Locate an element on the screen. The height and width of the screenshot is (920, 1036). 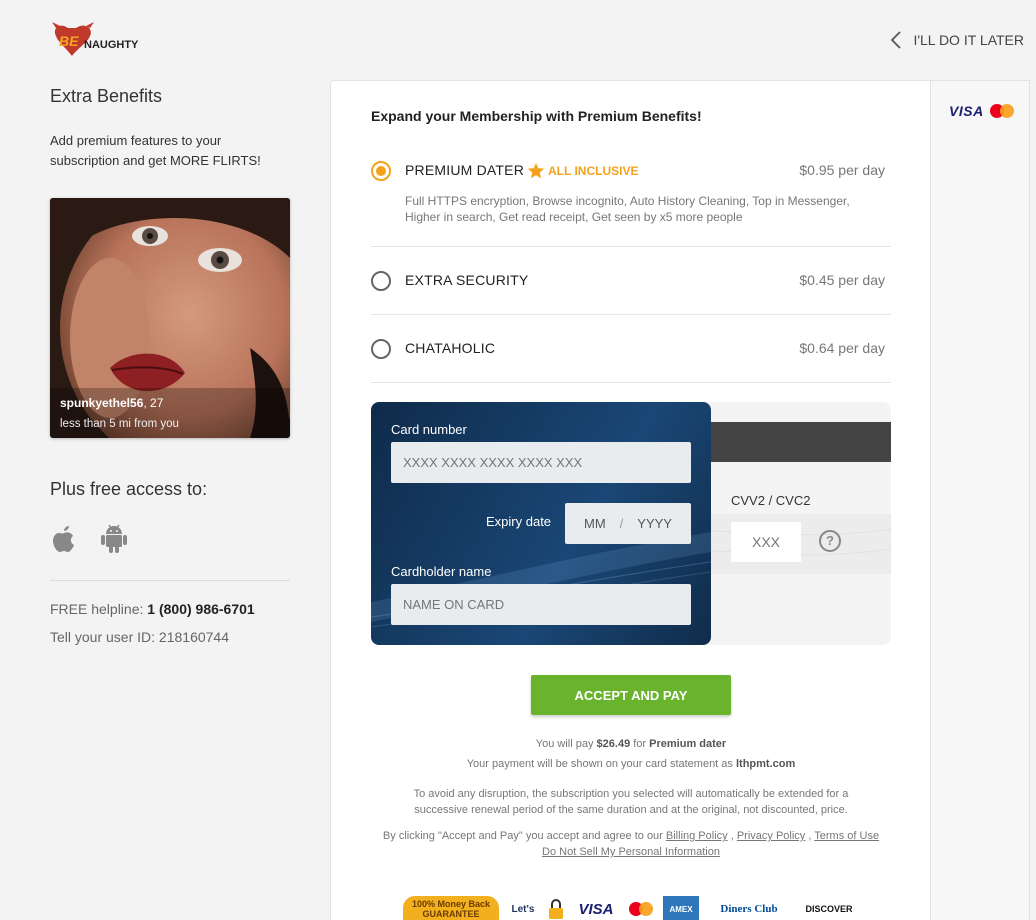
ssl-lock-icon is located at coordinates (556, 908).